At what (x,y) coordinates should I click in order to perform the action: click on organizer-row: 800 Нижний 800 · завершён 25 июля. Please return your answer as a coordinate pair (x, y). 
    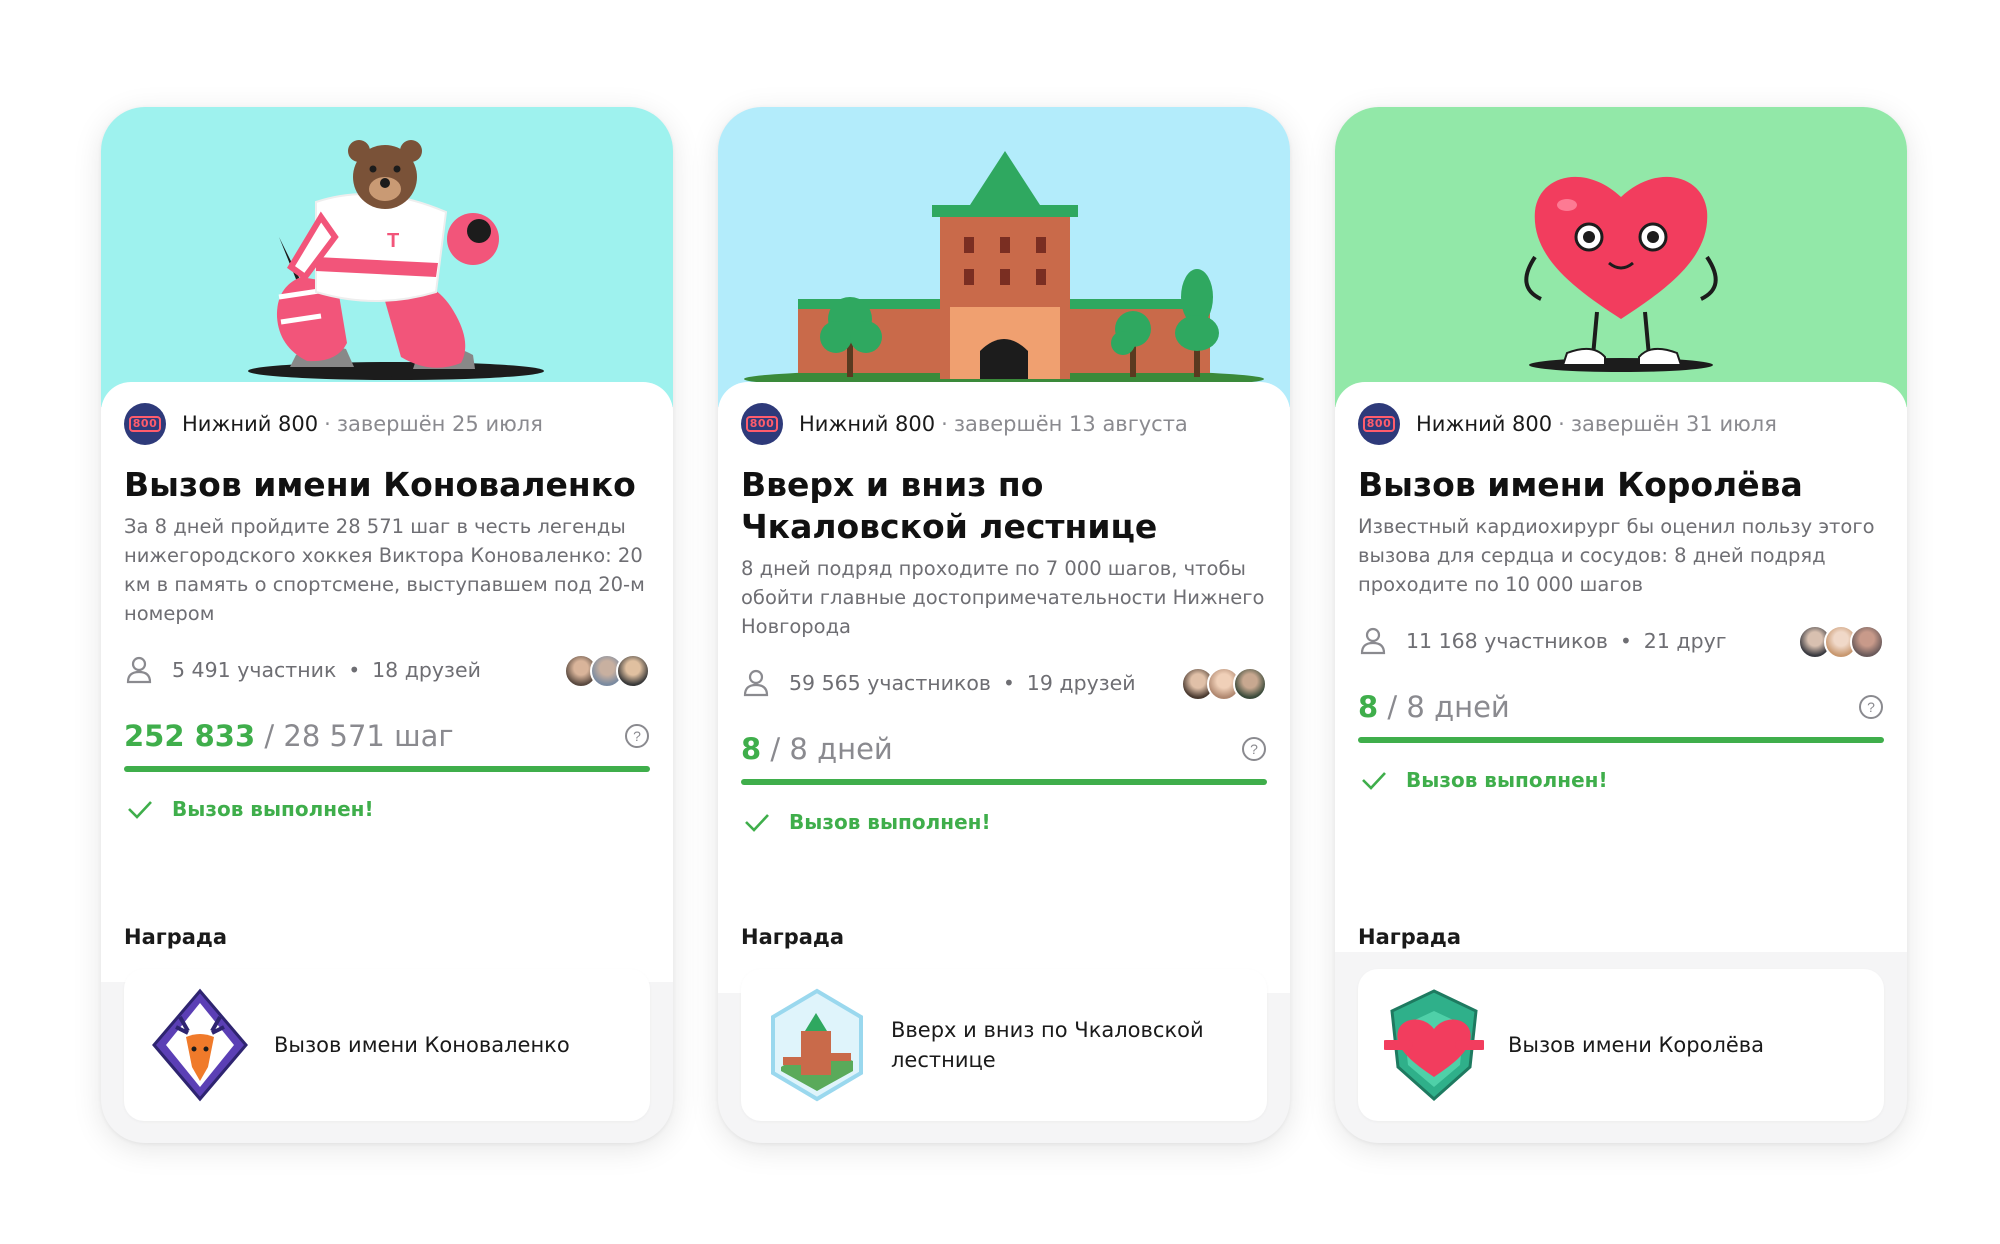
    Looking at the image, I should click on (387, 424).